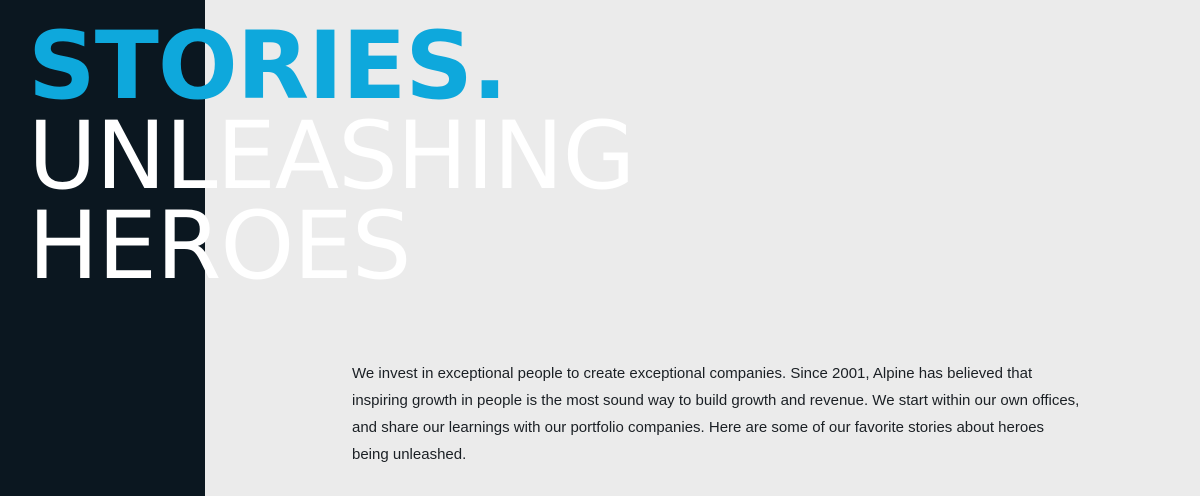 The width and height of the screenshot is (1200, 496). I want to click on headline-heroes: HEROES, so click(219, 246).